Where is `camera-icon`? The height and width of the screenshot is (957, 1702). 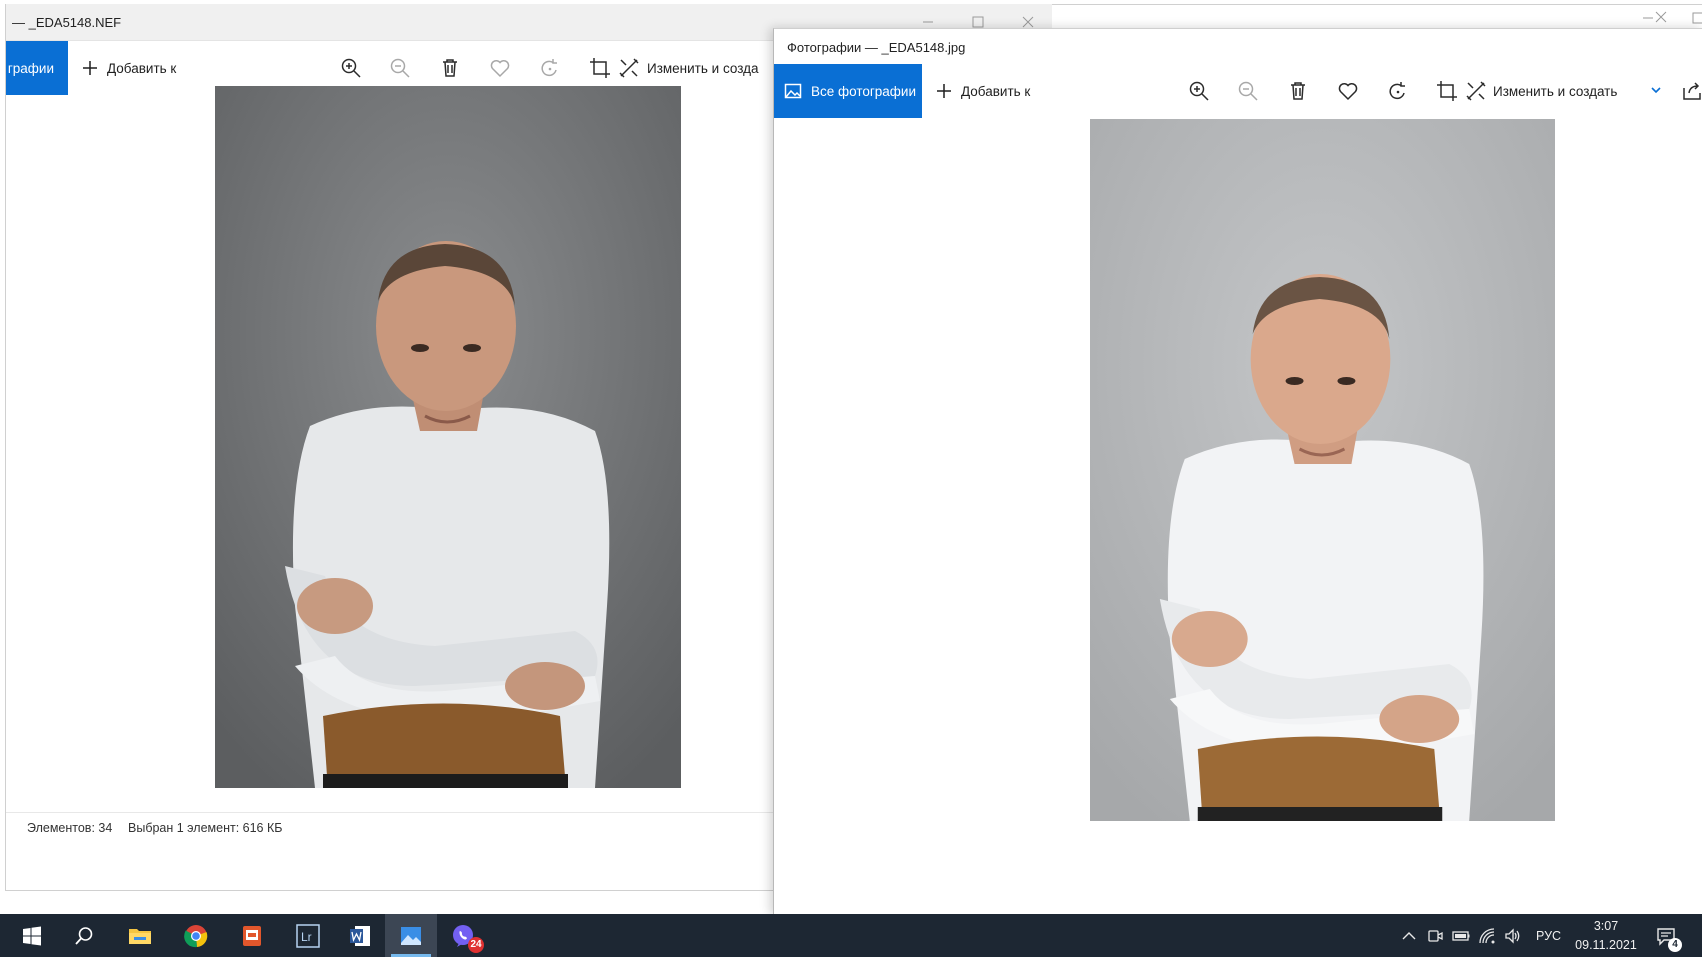 camera-icon is located at coordinates (1435, 935).